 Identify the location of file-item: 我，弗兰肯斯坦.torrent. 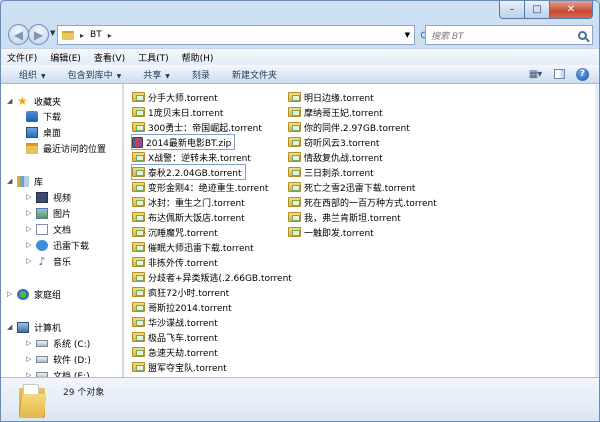
(344, 217).